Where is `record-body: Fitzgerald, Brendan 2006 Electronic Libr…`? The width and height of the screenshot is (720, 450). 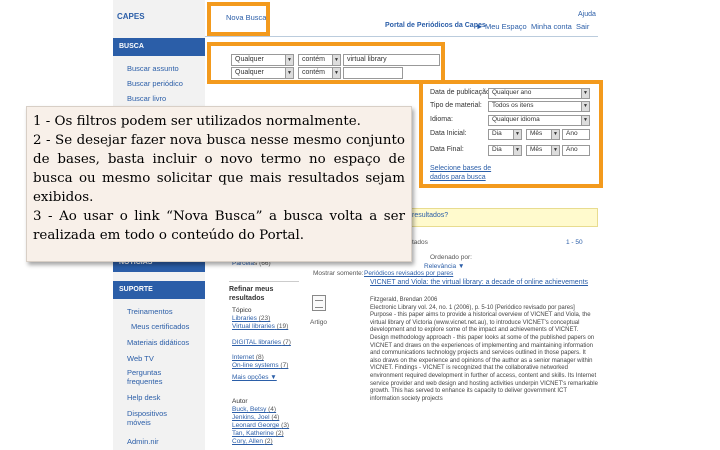
record-body: Fitzgerald, Brendan 2006 Electronic Libr… is located at coordinates (484, 350).